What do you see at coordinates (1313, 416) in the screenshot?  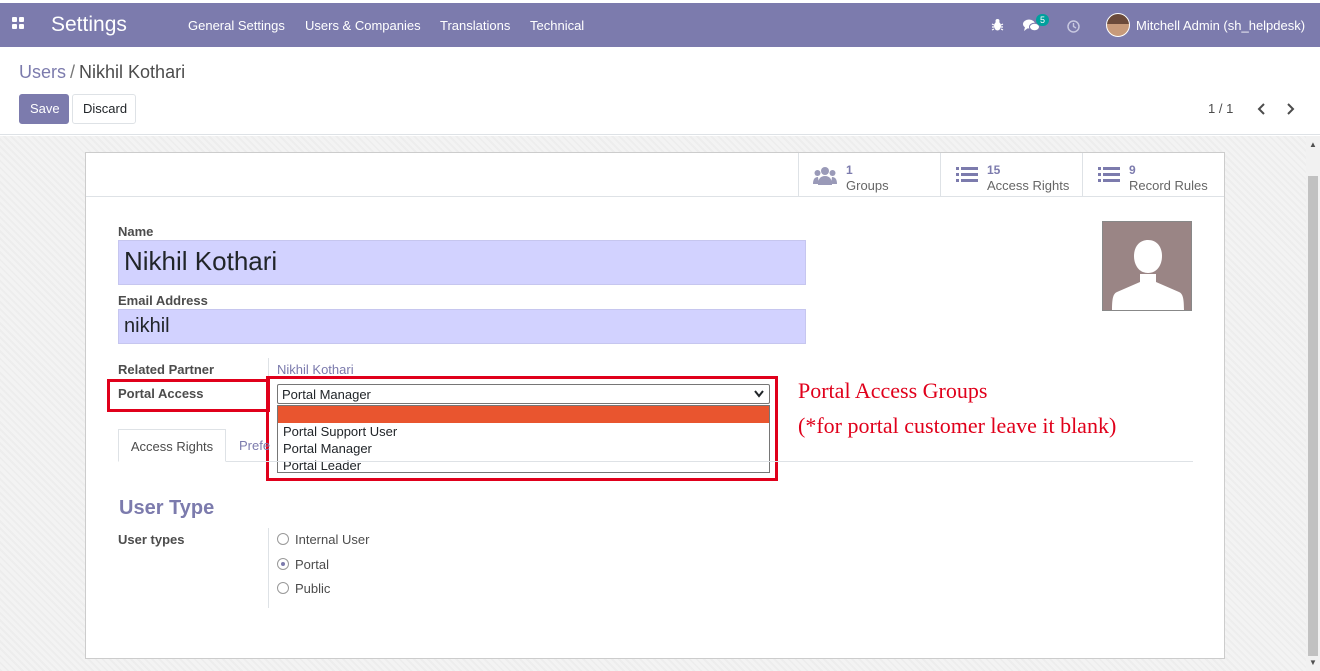 I see `scrollbar-thumb` at bounding box center [1313, 416].